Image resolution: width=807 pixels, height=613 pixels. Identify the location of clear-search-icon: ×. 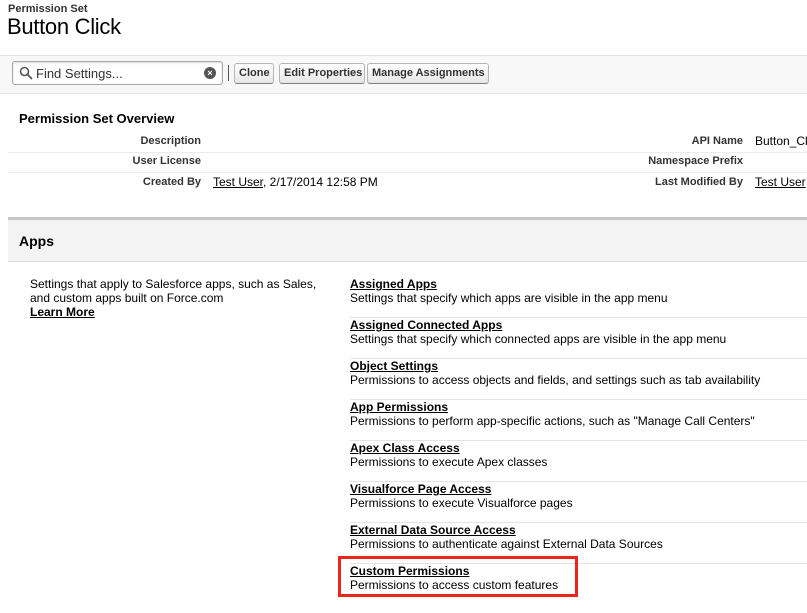
(210, 73).